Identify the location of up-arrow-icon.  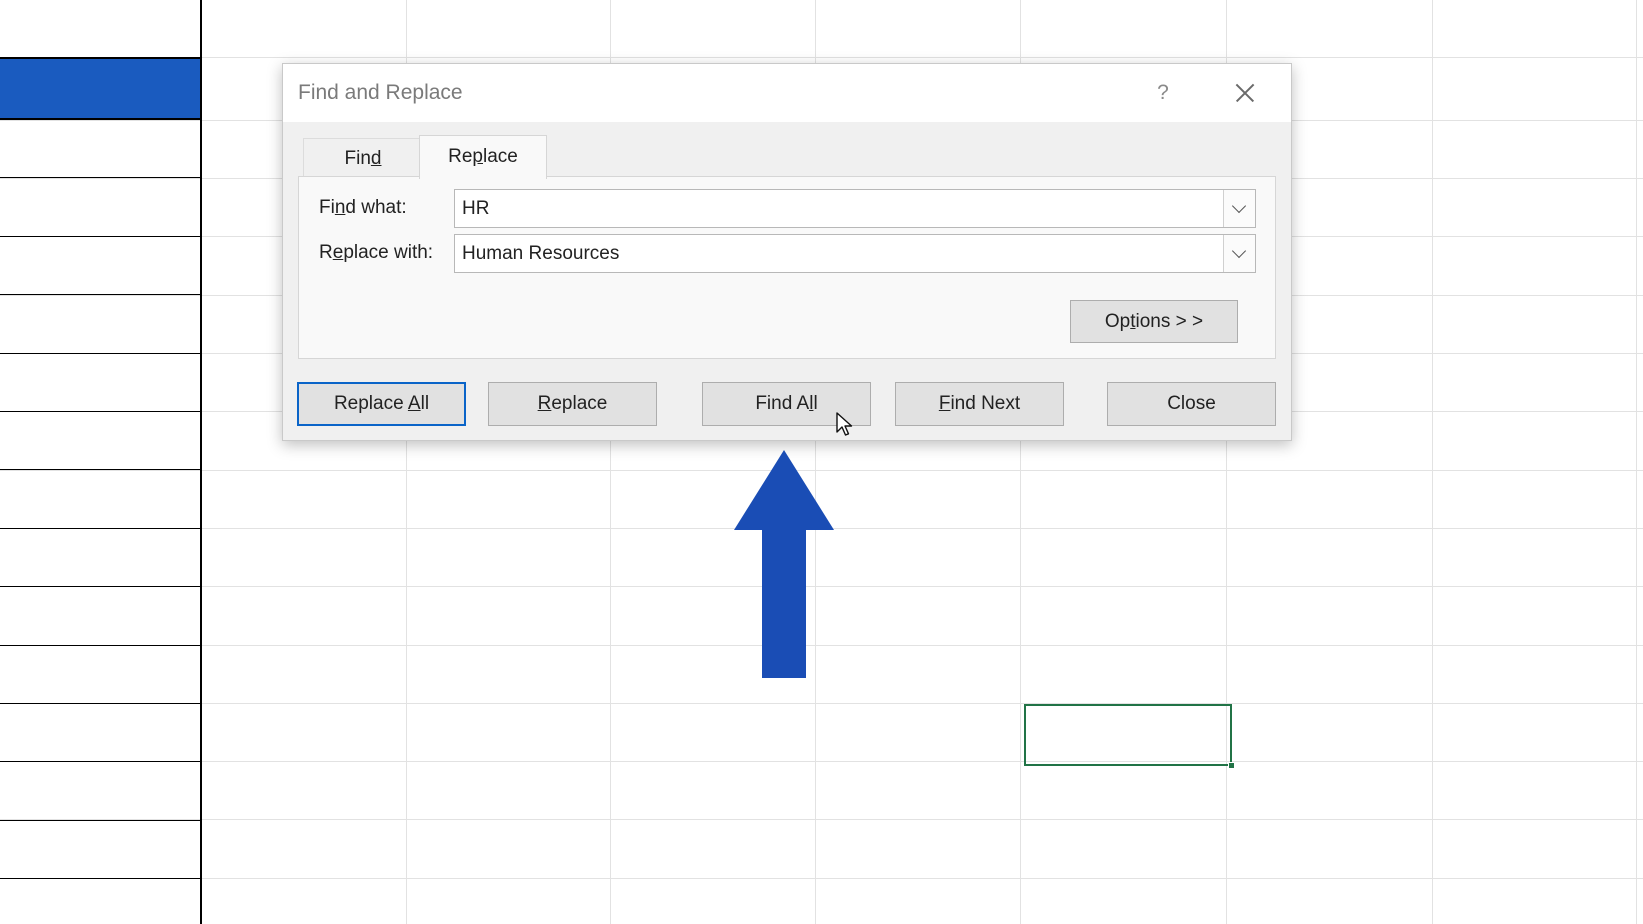
(784, 564).